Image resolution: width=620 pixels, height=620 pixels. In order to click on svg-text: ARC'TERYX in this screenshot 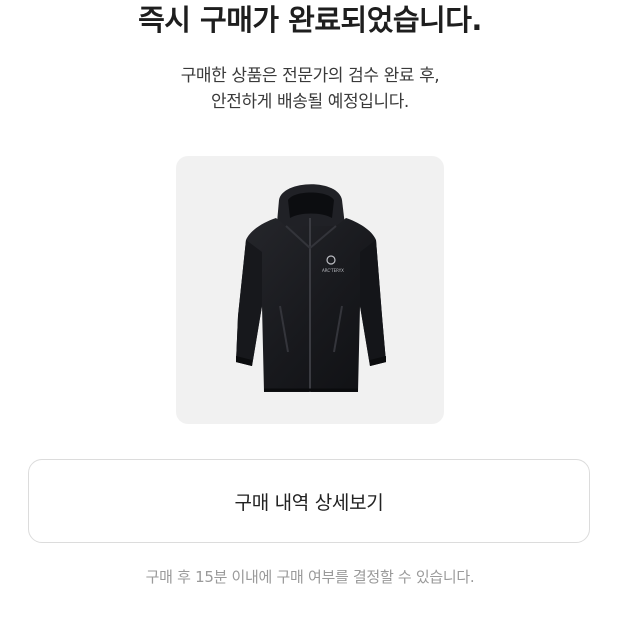, I will do `click(333, 270)`.